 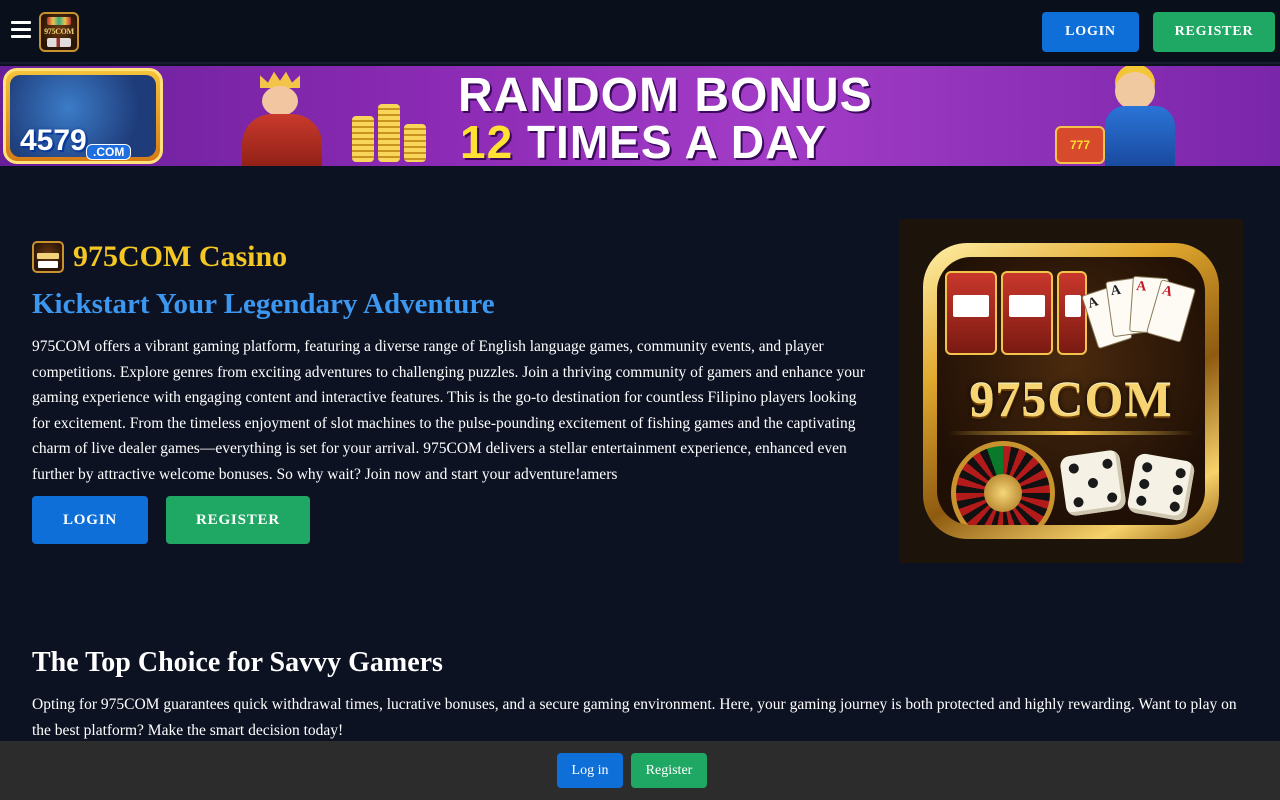 I want to click on casino-logo-text: 975COM, so click(x=1071, y=399).